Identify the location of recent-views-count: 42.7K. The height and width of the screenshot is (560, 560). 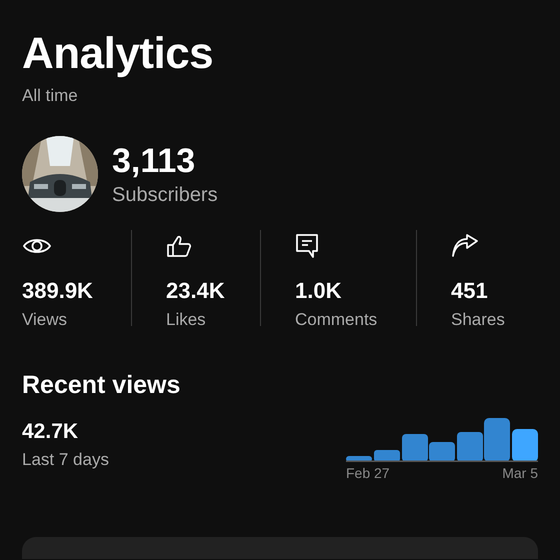
(51, 432).